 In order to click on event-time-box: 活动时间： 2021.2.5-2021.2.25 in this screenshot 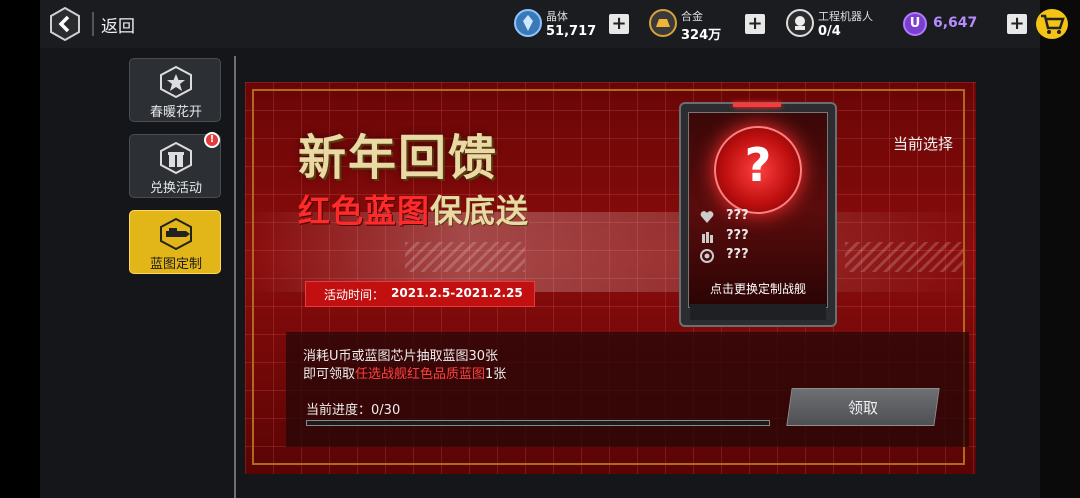, I will do `click(420, 294)`.